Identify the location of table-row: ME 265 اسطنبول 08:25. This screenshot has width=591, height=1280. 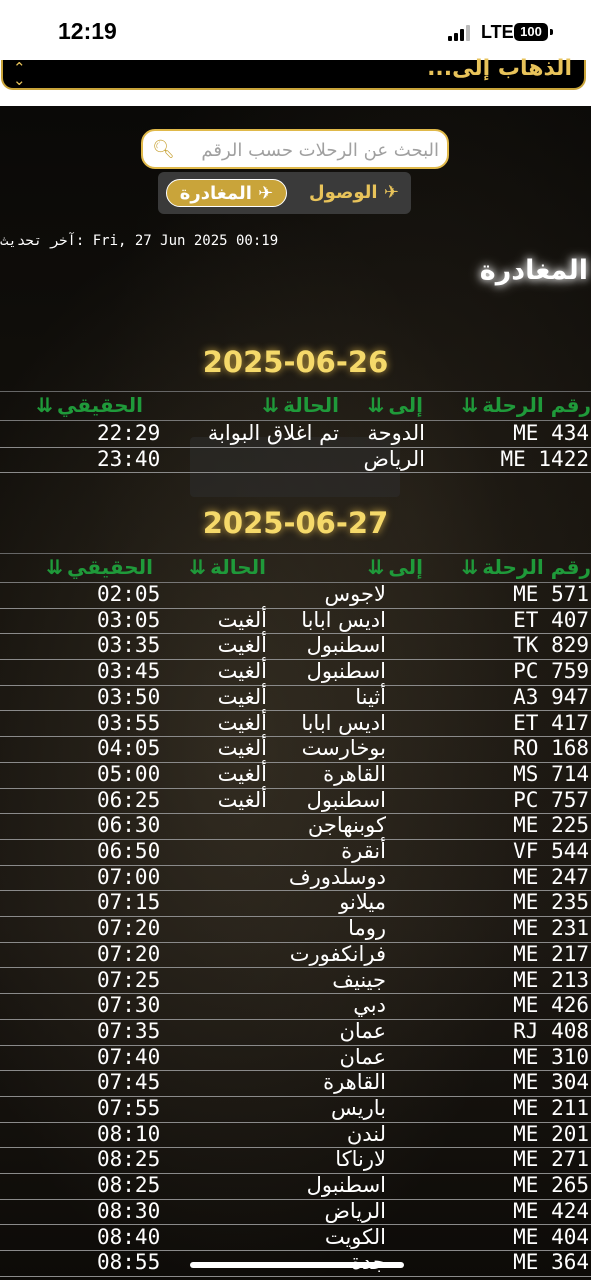
(295, 1186).